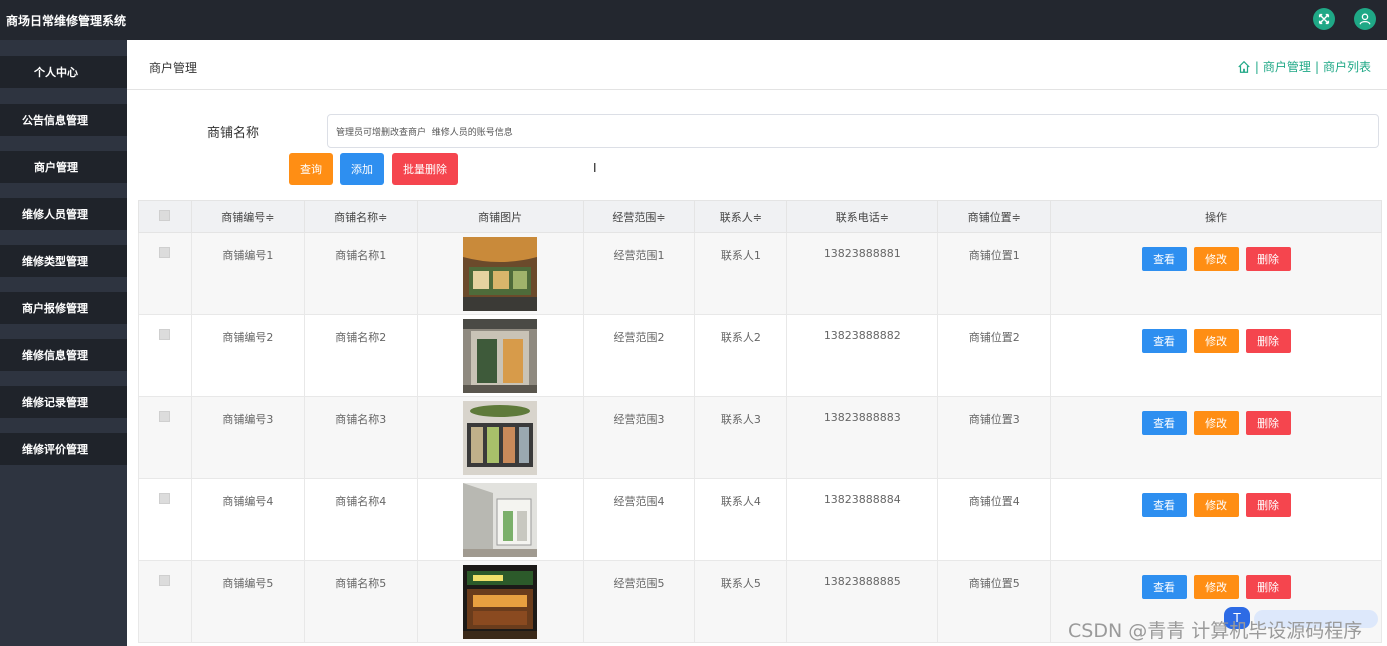 The width and height of the screenshot is (1387, 646). I want to click on fullscreen-icon, so click(1324, 19).